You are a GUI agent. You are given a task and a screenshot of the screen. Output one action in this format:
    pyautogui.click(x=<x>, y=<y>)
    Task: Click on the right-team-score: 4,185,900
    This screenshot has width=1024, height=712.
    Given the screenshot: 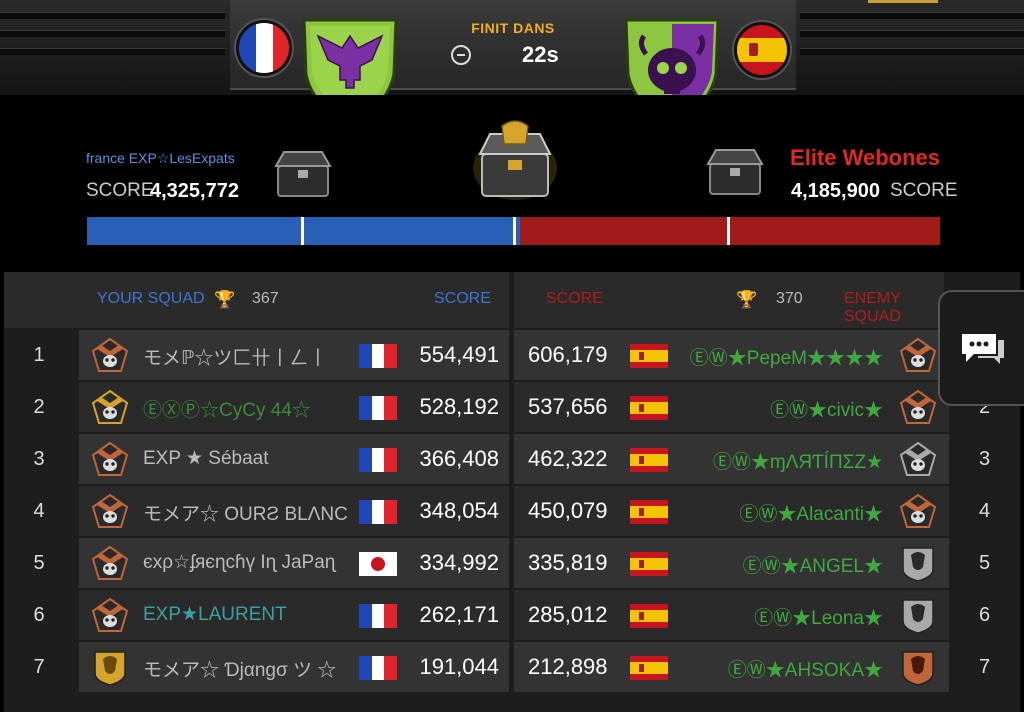 What is the action you would take?
    pyautogui.click(x=835, y=191)
    